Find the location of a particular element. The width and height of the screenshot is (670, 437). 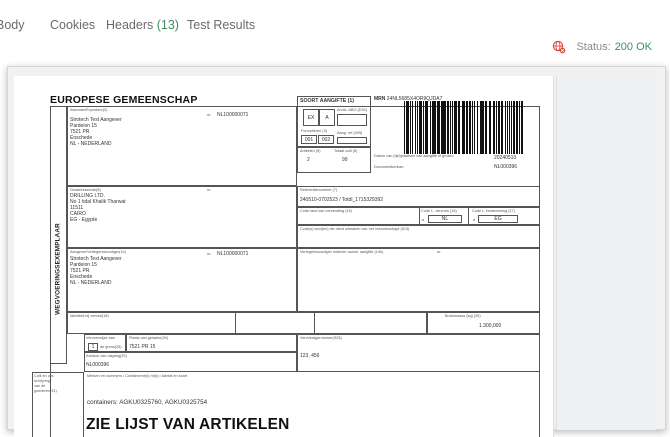

mrn-label: MRN is located at coordinates (380, 99).